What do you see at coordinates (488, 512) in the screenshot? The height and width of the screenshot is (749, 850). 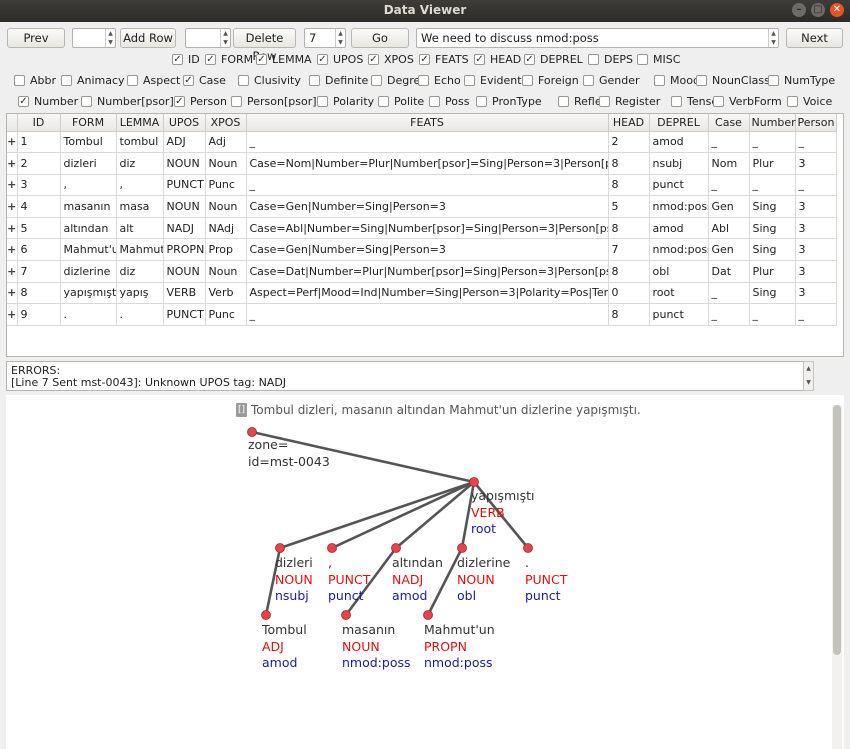 I see `tree-node-upos: VERB` at bounding box center [488, 512].